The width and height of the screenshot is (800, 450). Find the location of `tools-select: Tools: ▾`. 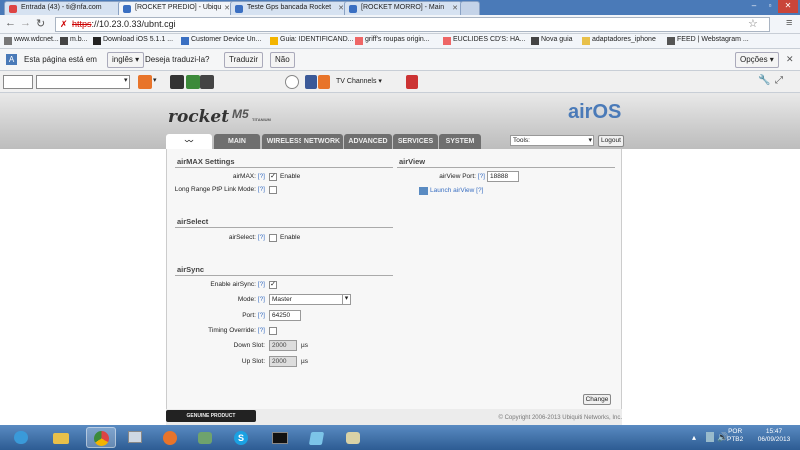

tools-select: Tools: ▾ is located at coordinates (552, 140).